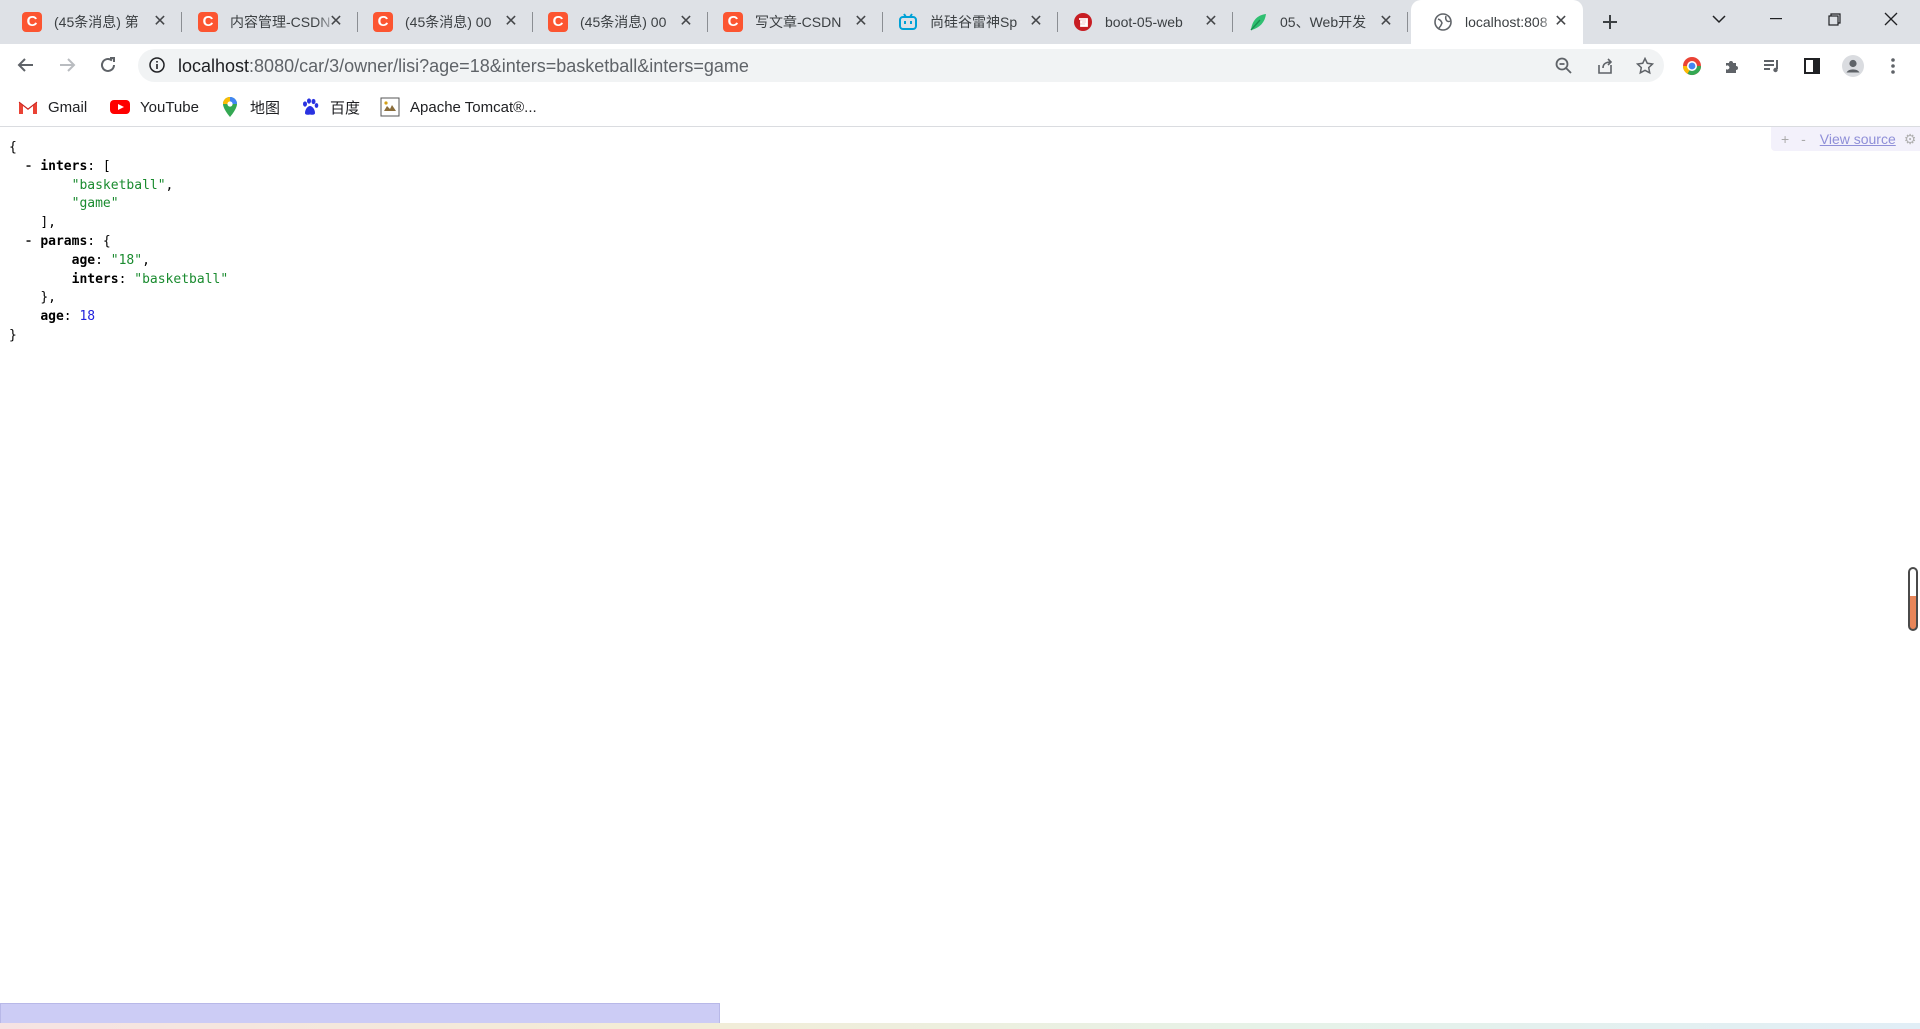  I want to click on tab-csdn-write-article: C 写文章-CSDN ✕, so click(792, 22).